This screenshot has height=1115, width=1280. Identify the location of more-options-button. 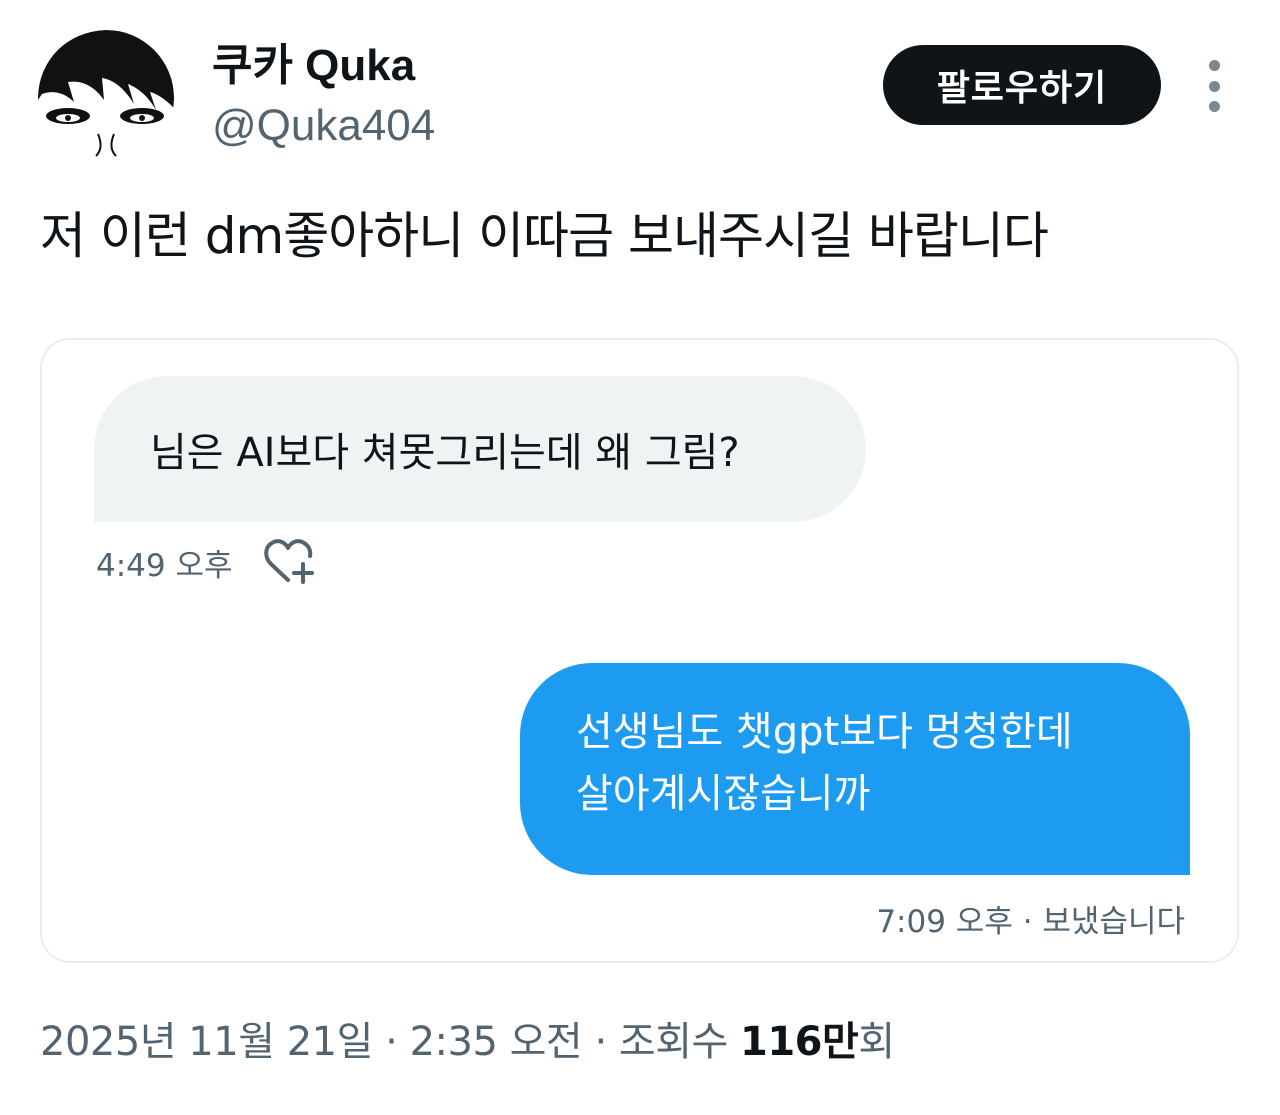
(1214, 86).